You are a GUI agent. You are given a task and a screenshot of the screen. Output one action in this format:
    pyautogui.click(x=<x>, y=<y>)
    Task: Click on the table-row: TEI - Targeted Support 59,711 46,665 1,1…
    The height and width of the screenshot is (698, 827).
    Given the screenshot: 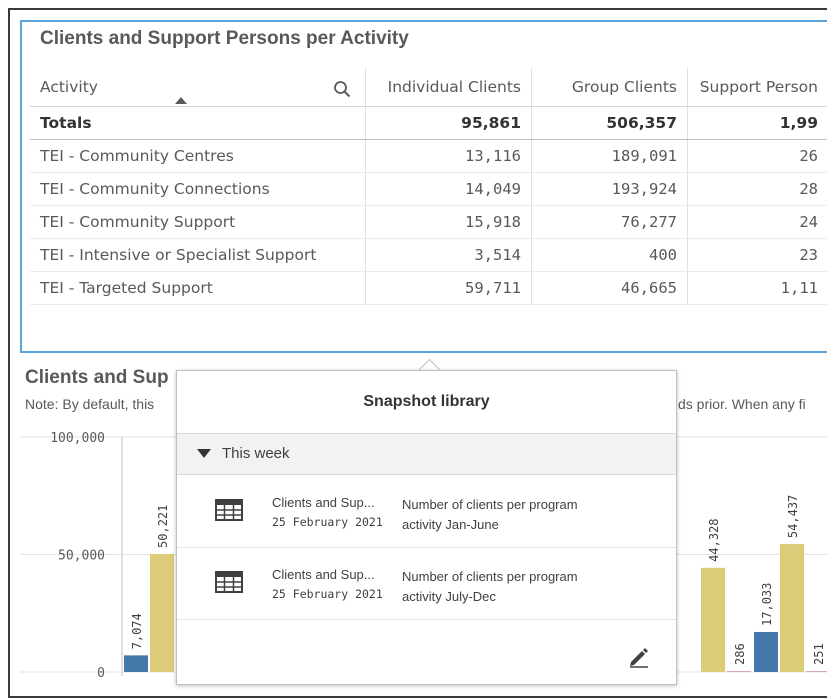 What is the action you would take?
    pyautogui.click(x=428, y=288)
    